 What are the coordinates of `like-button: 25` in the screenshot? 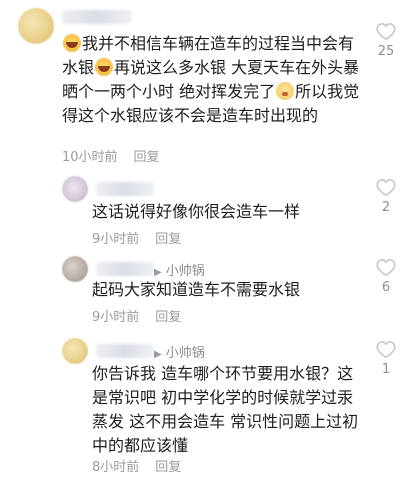 It's located at (386, 40).